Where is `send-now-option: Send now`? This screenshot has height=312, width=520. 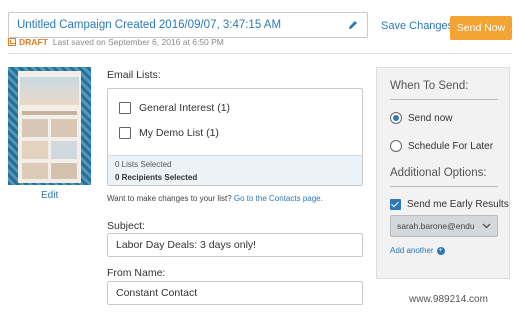 send-now-option: Send now is located at coordinates (421, 118).